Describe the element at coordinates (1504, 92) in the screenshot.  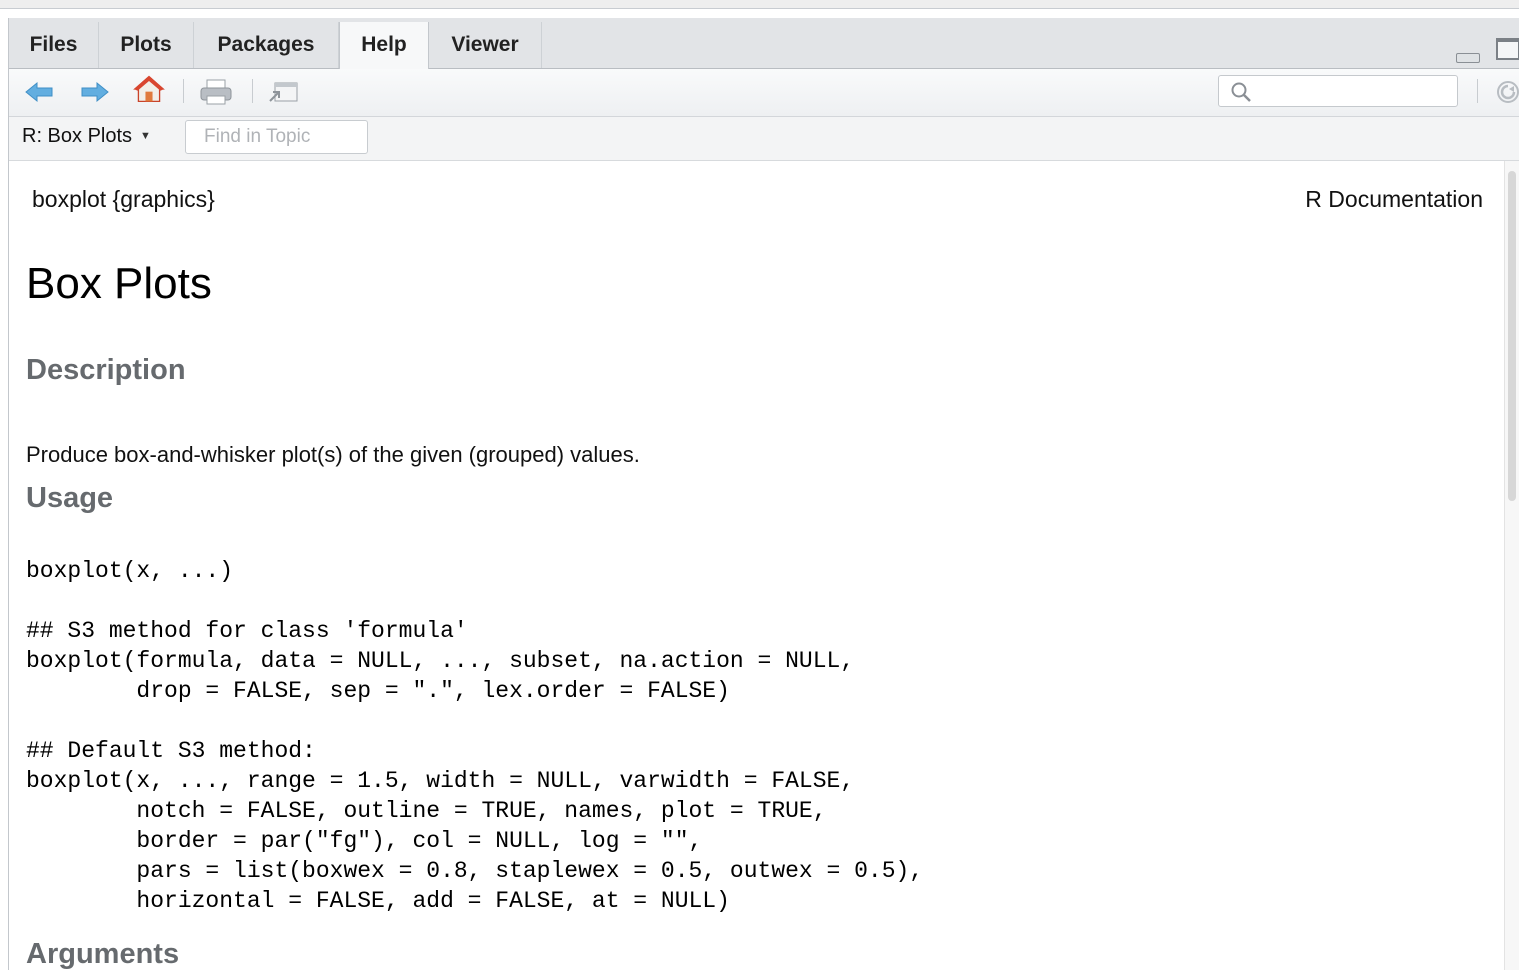
I see `refresh-icon` at that location.